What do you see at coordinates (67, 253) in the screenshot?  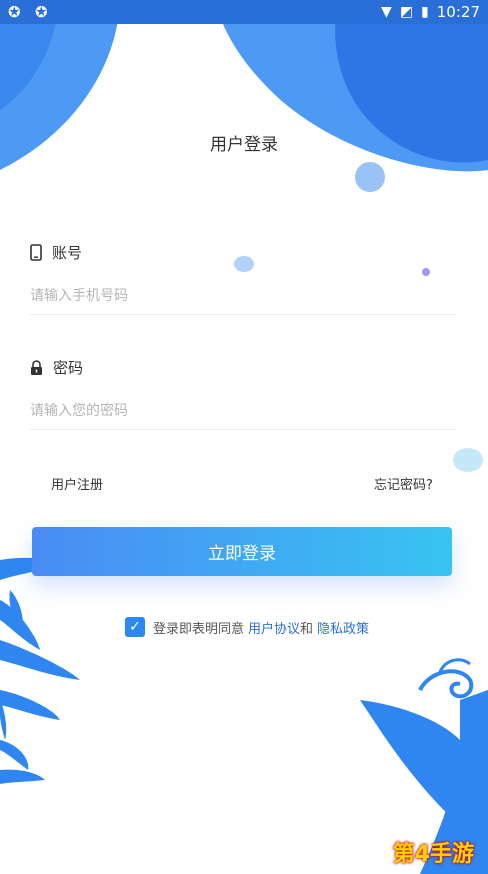 I see `account-label-text: 账号` at bounding box center [67, 253].